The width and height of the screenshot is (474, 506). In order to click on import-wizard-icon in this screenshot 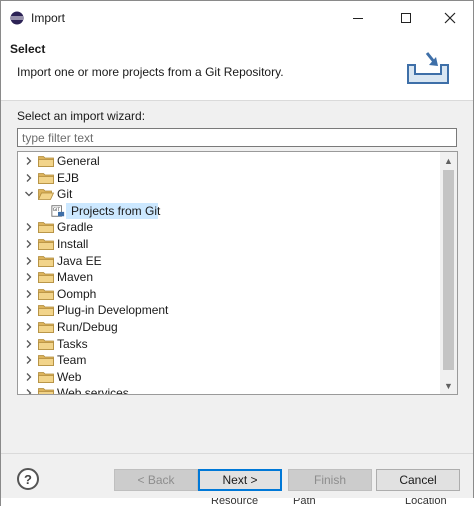, I will do `click(428, 68)`.